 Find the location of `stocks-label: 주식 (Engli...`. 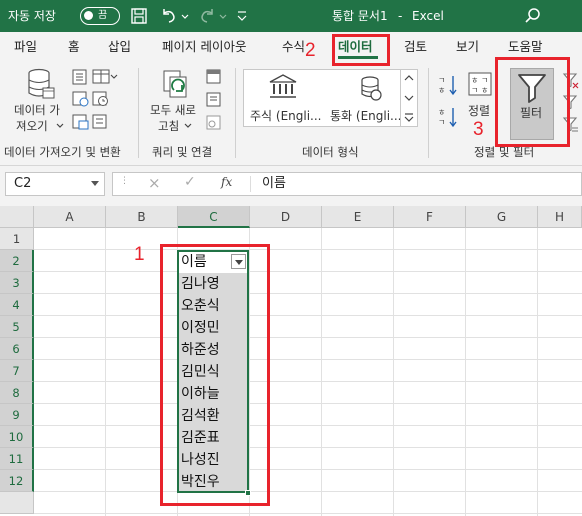

stocks-label: 주식 (Engli... is located at coordinates (286, 115).